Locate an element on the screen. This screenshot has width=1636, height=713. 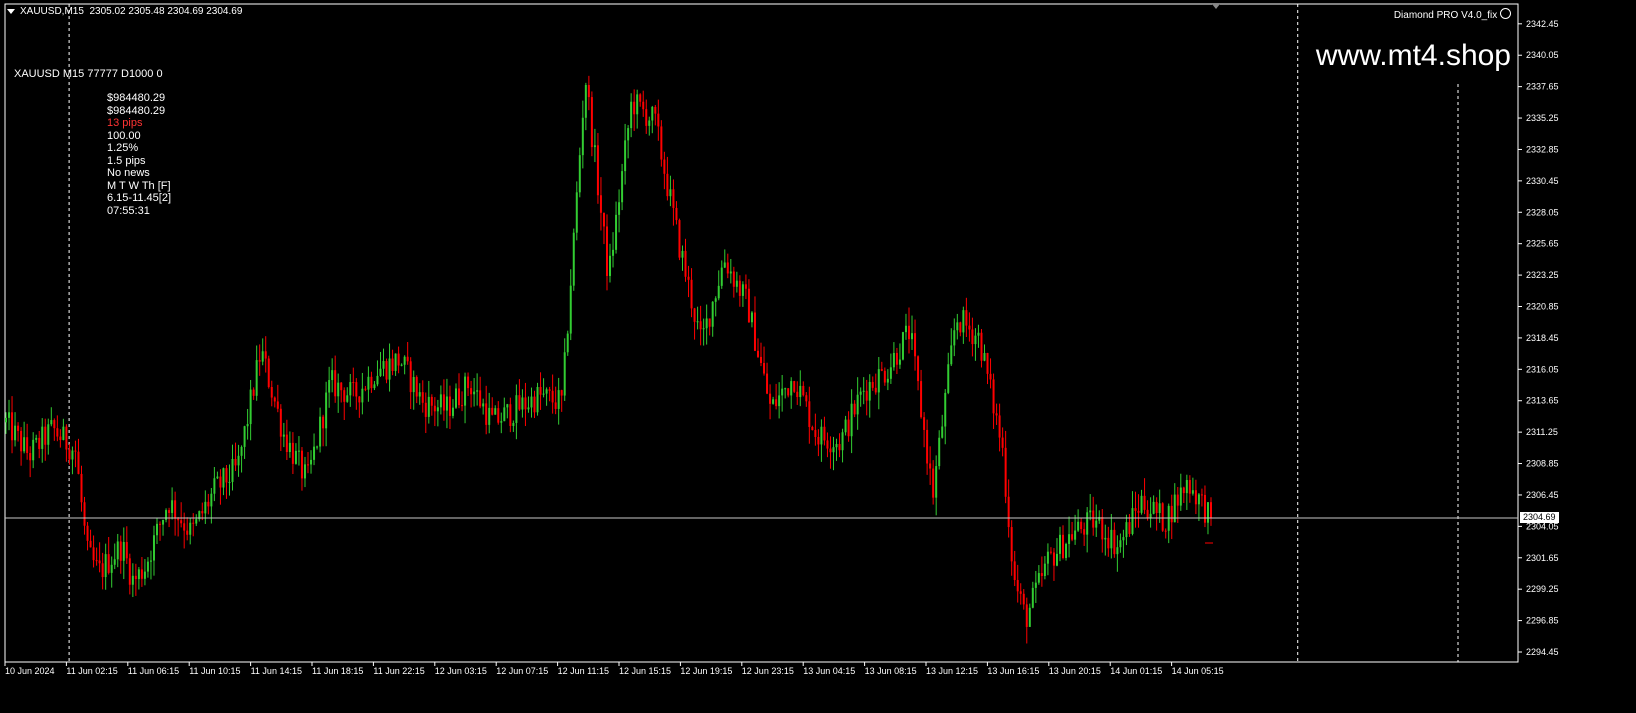
x-tick-label: 12 Jun 11:15 is located at coordinates (583, 671).